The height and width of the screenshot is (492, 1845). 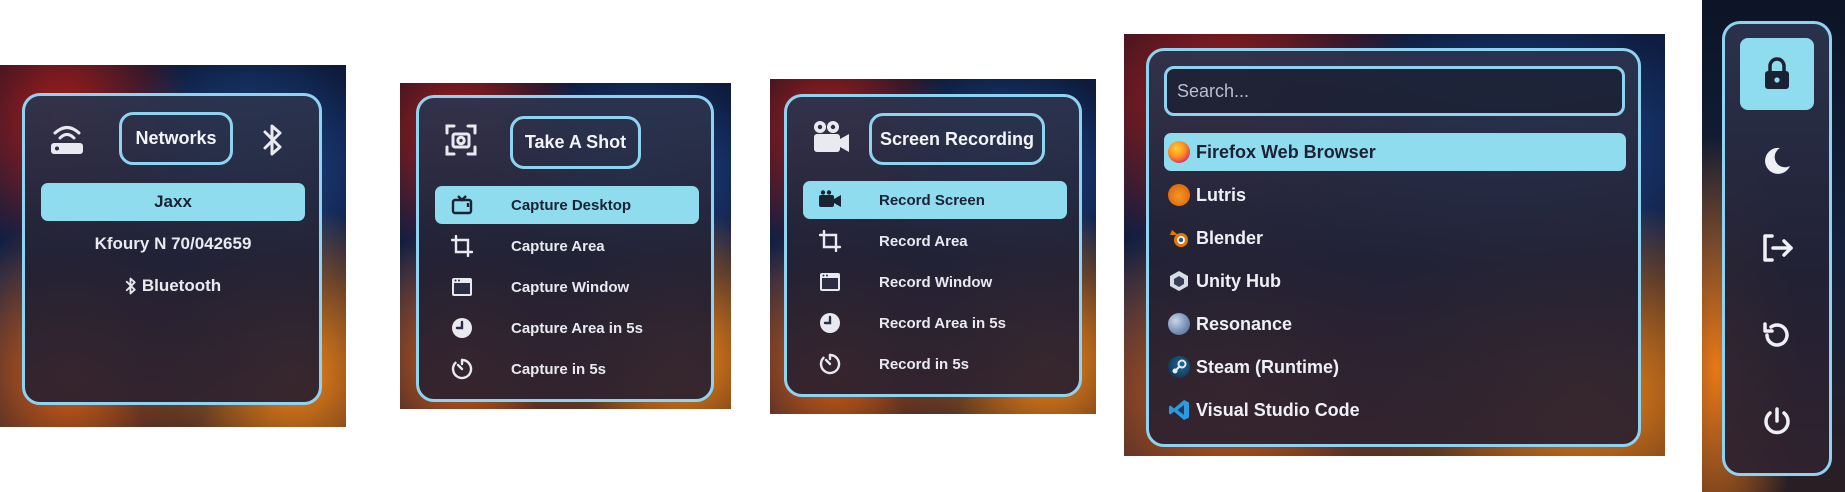 I want to click on power-icon, so click(x=1777, y=422).